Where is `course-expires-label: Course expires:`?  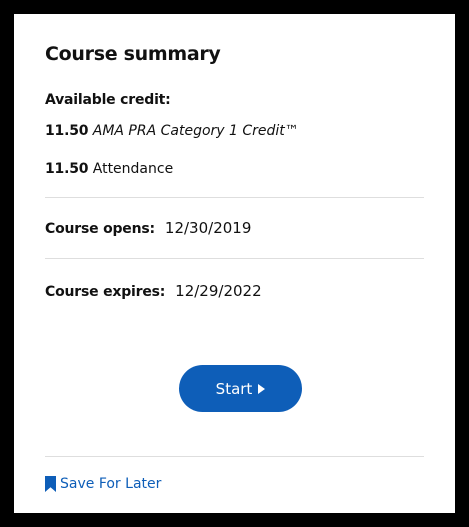
course-expires-label: Course expires: is located at coordinates (105, 292).